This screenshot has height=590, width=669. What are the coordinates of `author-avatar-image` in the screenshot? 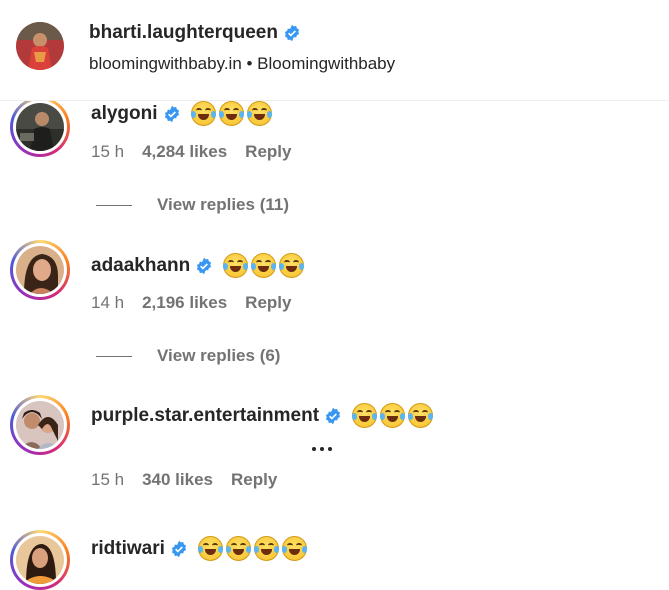 It's located at (40, 46).